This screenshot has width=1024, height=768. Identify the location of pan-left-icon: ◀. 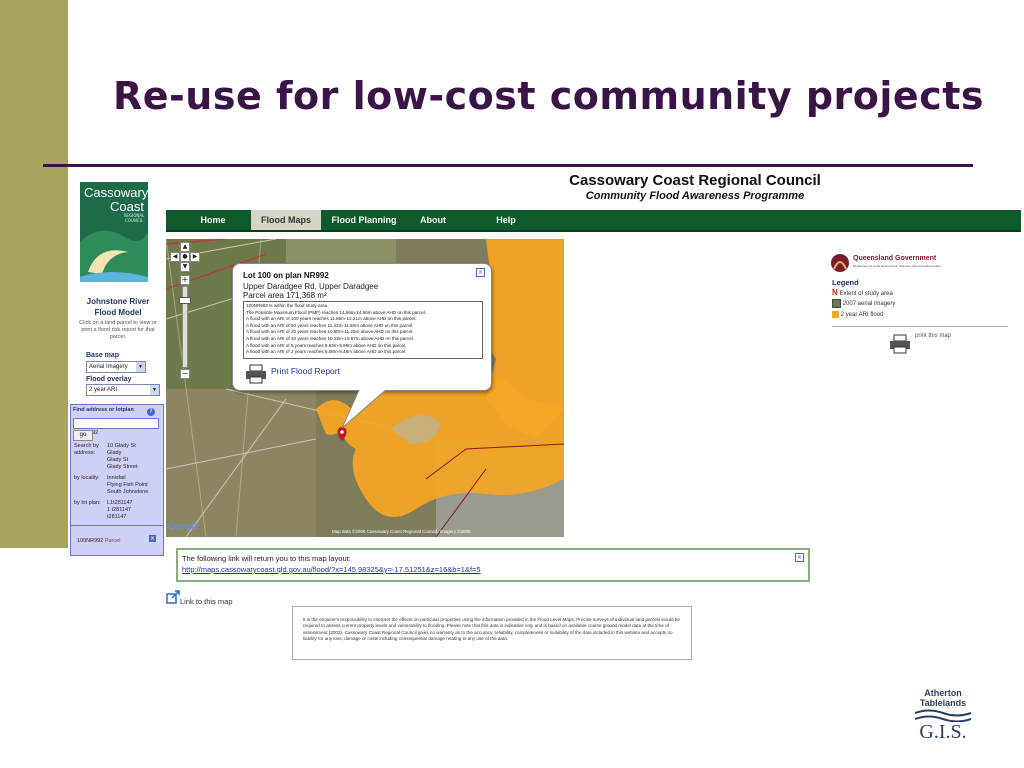
(175, 257).